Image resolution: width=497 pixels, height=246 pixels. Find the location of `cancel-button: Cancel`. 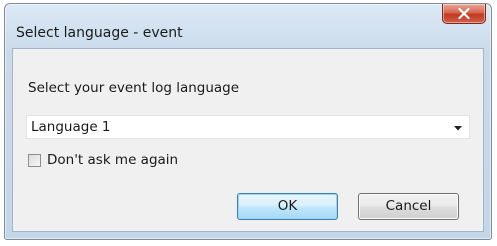

cancel-button: Cancel is located at coordinates (408, 206).